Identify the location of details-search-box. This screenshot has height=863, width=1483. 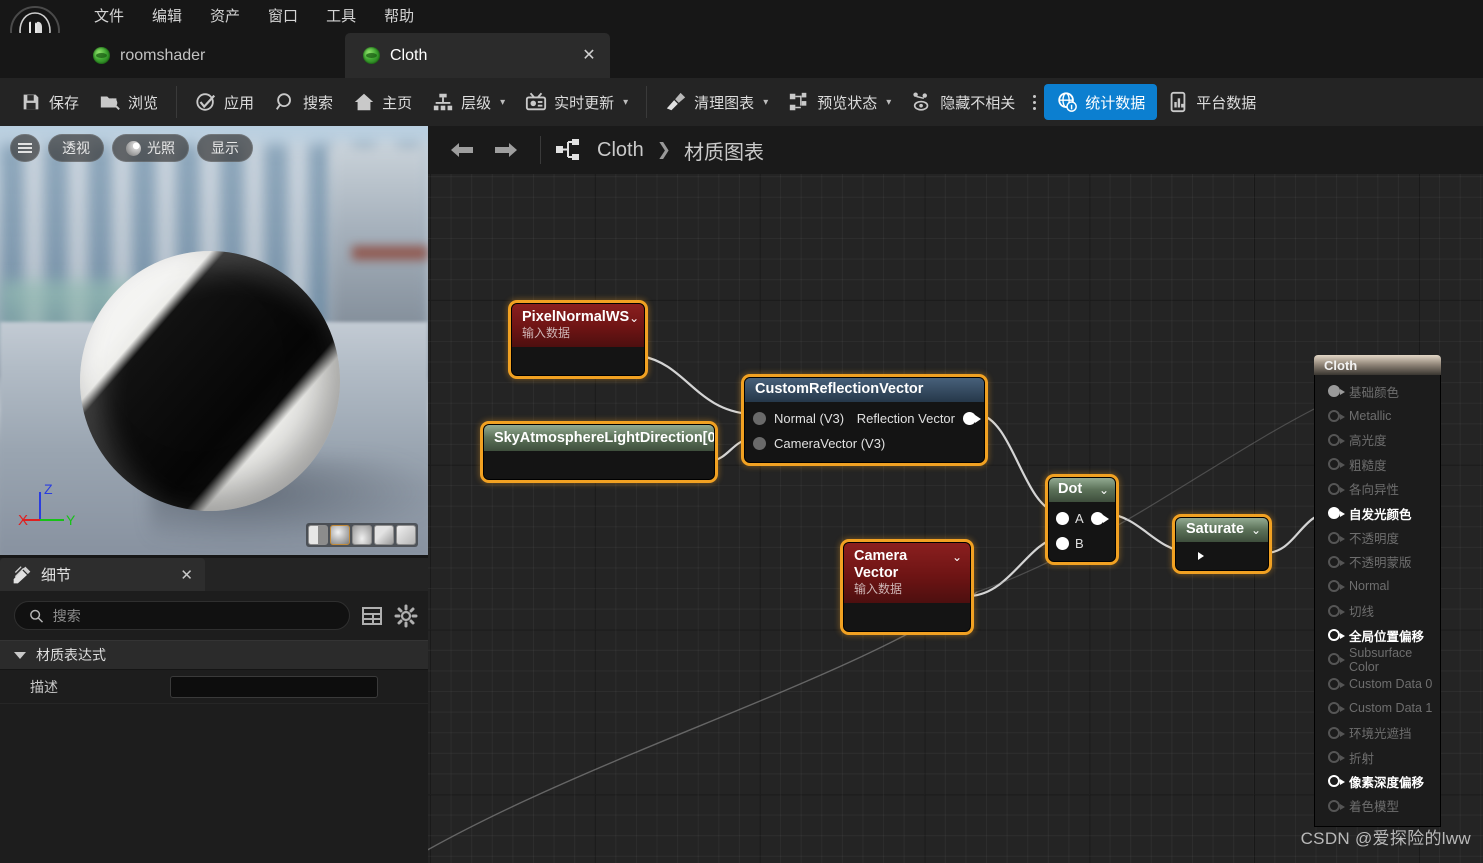
(182, 615).